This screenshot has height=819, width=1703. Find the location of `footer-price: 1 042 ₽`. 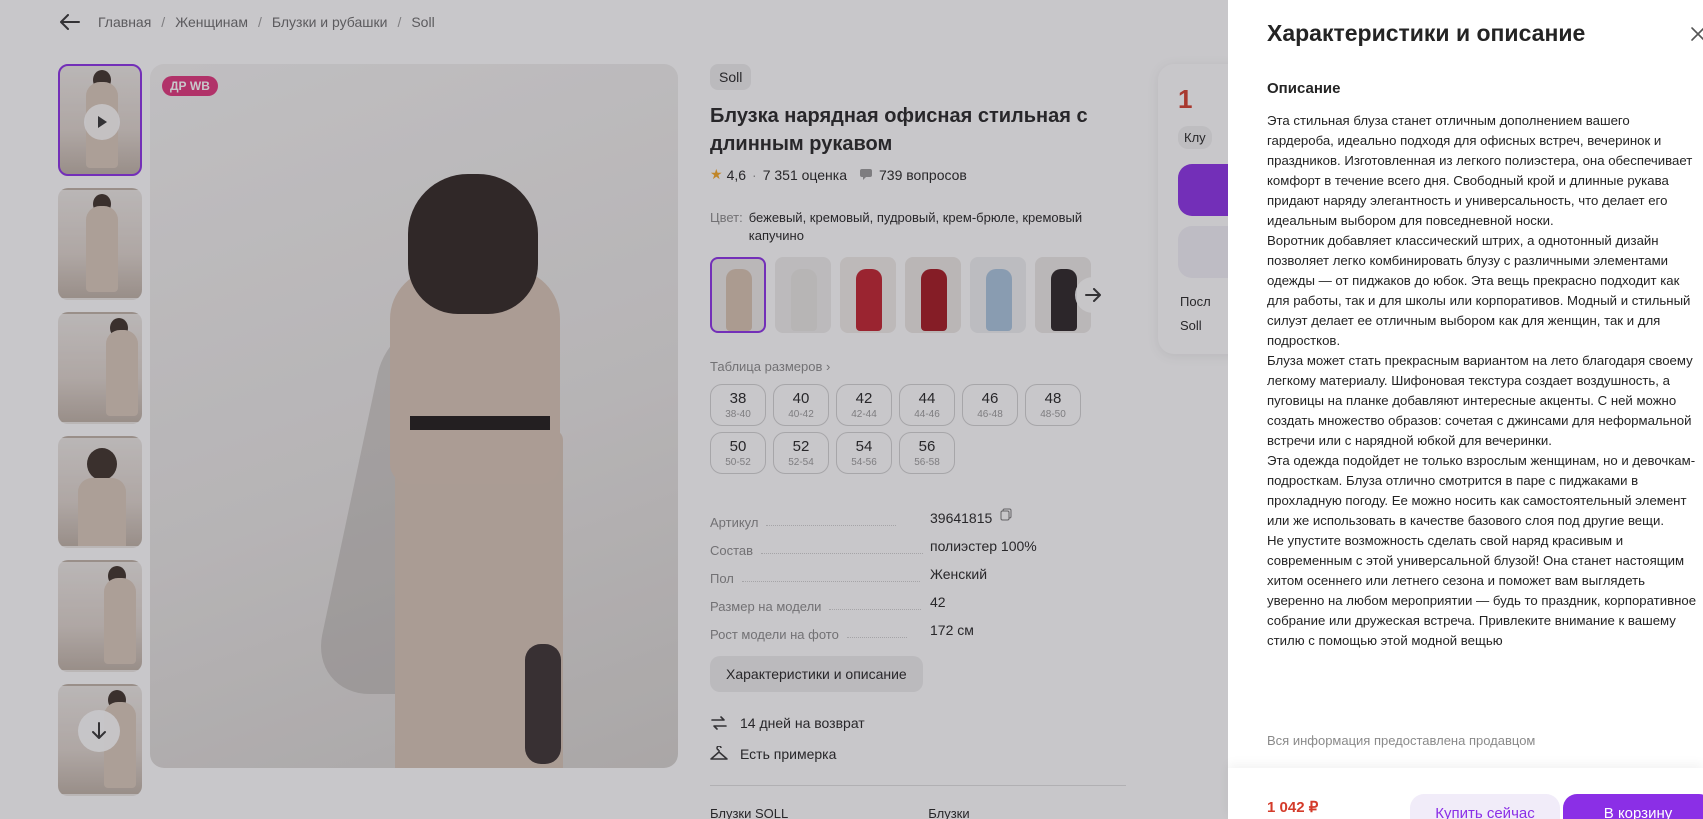

footer-price: 1 042 ₽ is located at coordinates (1293, 807).